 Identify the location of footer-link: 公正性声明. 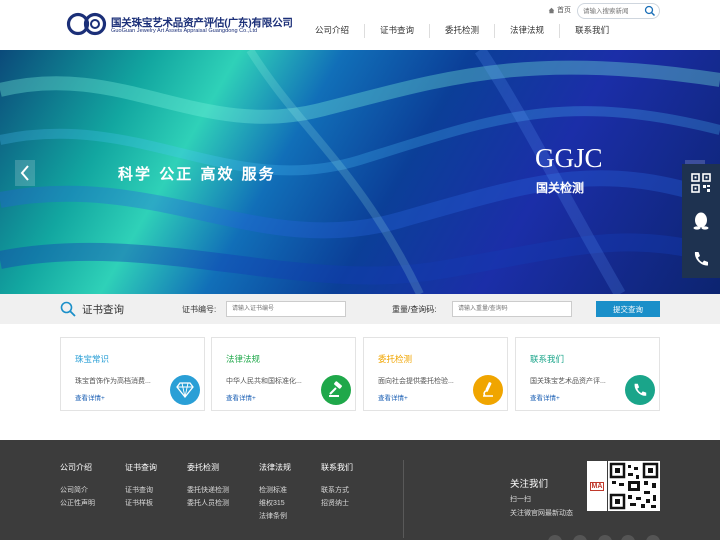
(77, 503).